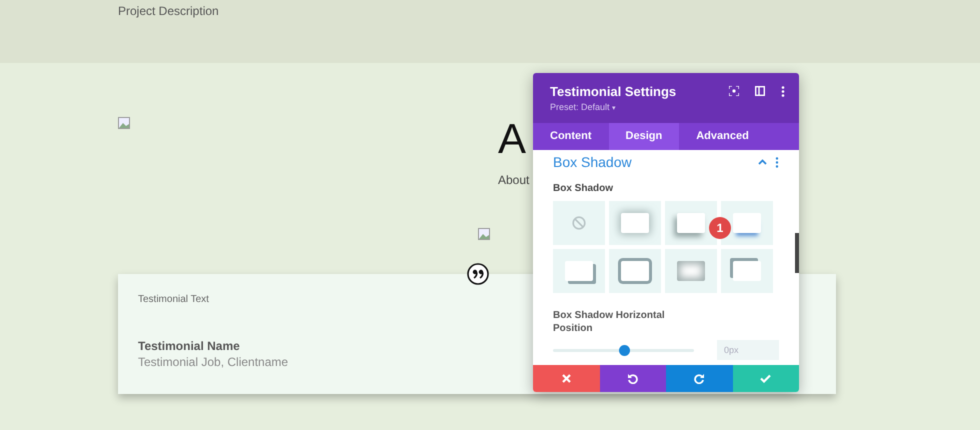 The height and width of the screenshot is (430, 980). What do you see at coordinates (478, 274) in the screenshot?
I see `quote-icon` at bounding box center [478, 274].